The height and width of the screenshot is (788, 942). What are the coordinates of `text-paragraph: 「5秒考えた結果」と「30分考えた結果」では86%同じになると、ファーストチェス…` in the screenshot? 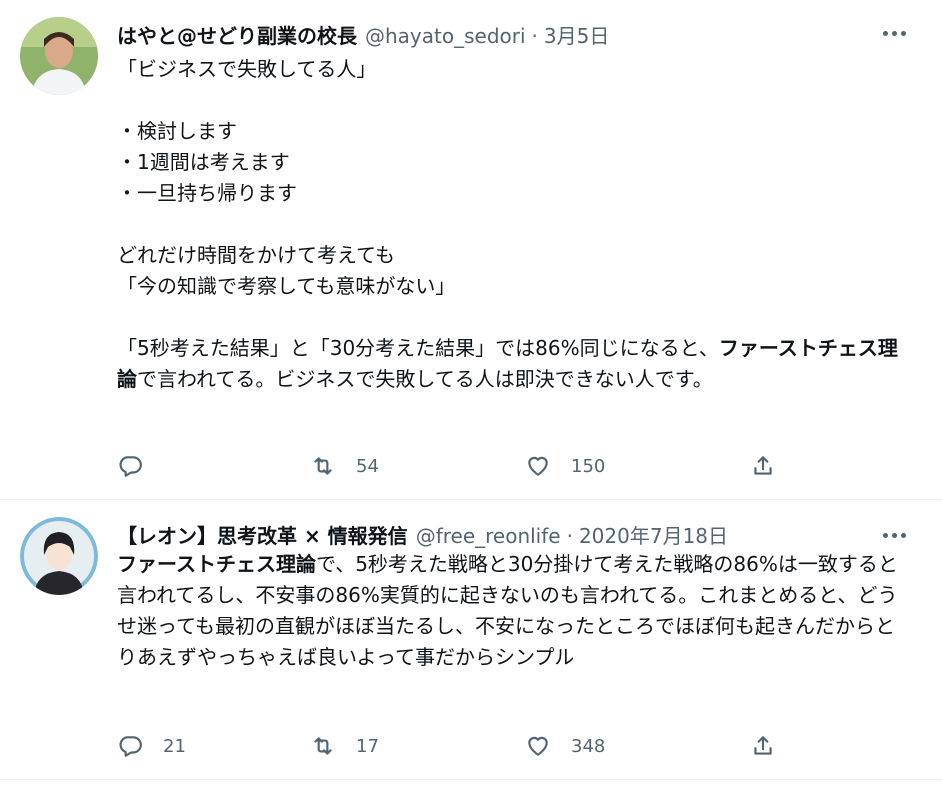 It's located at (514, 364).